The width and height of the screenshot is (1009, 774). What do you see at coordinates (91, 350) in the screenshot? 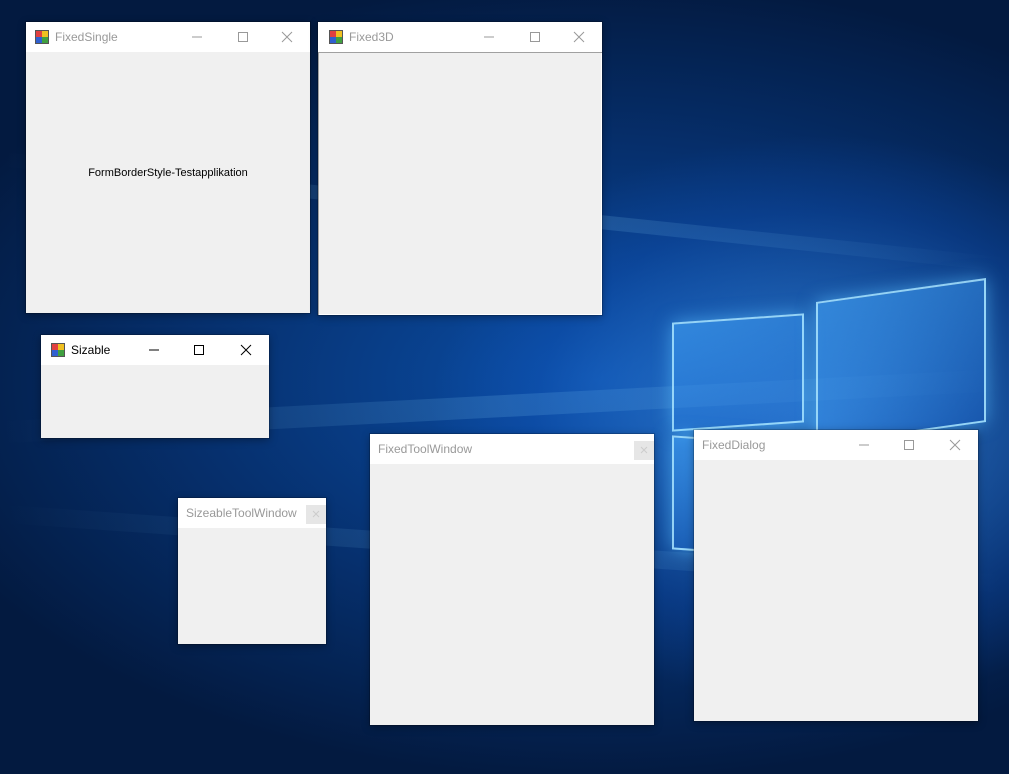
I see `window-title: Sizable` at bounding box center [91, 350].